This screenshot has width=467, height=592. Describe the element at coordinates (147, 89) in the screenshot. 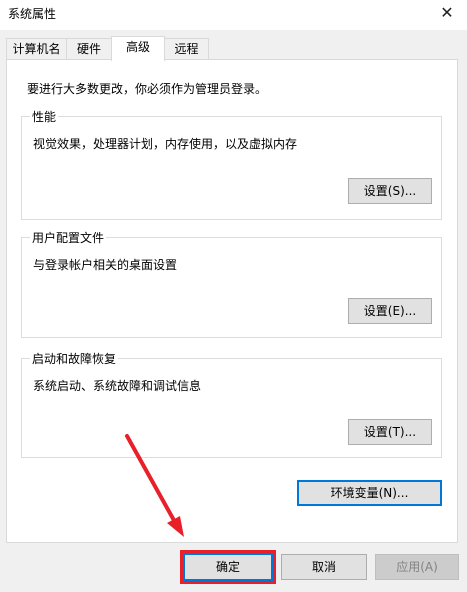

I see `admin-notice: 要进行大多数更改，你必须作为管理员登录。` at that location.